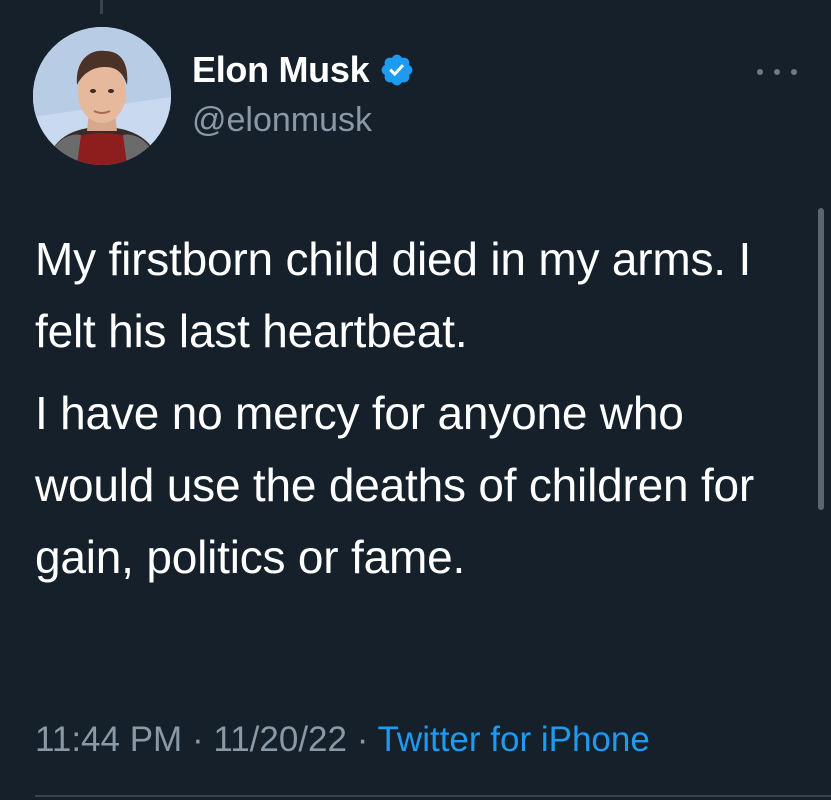 The height and width of the screenshot is (800, 831). Describe the element at coordinates (108, 739) in the screenshot. I see `tweet-time: 11:44 PM` at that location.